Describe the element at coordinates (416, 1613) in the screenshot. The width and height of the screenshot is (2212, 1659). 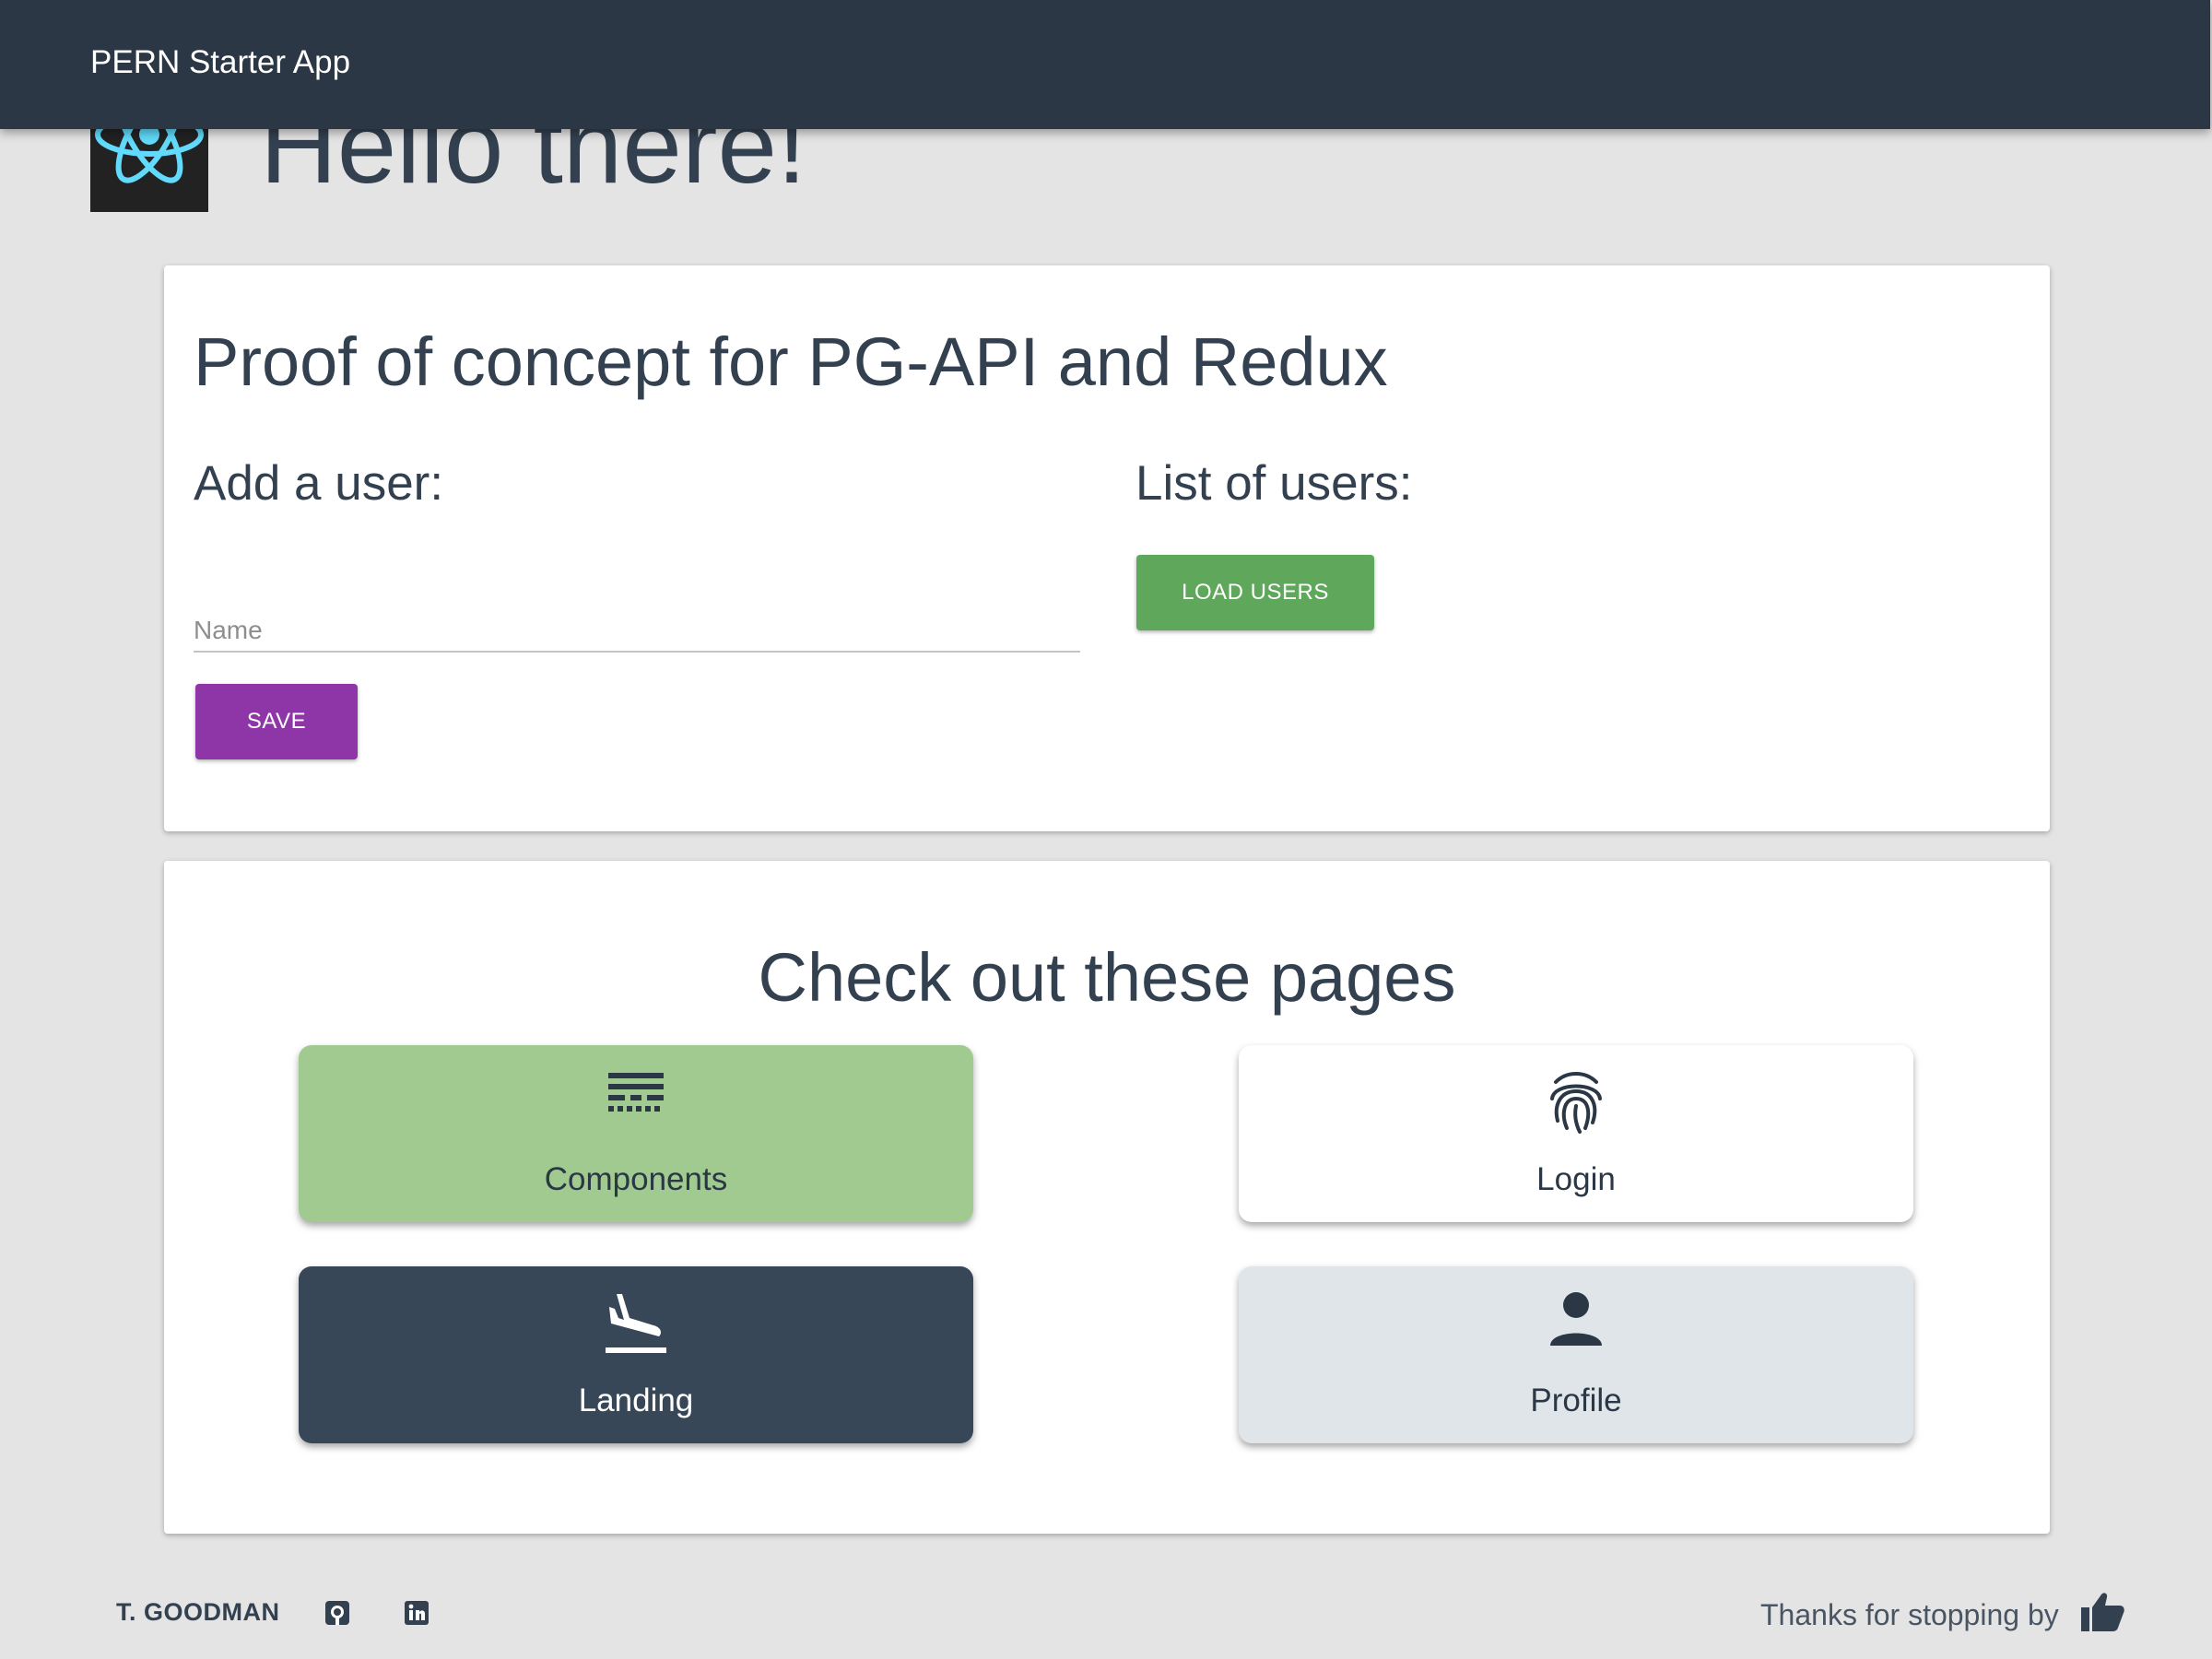
I see `linkedin-icon` at that location.